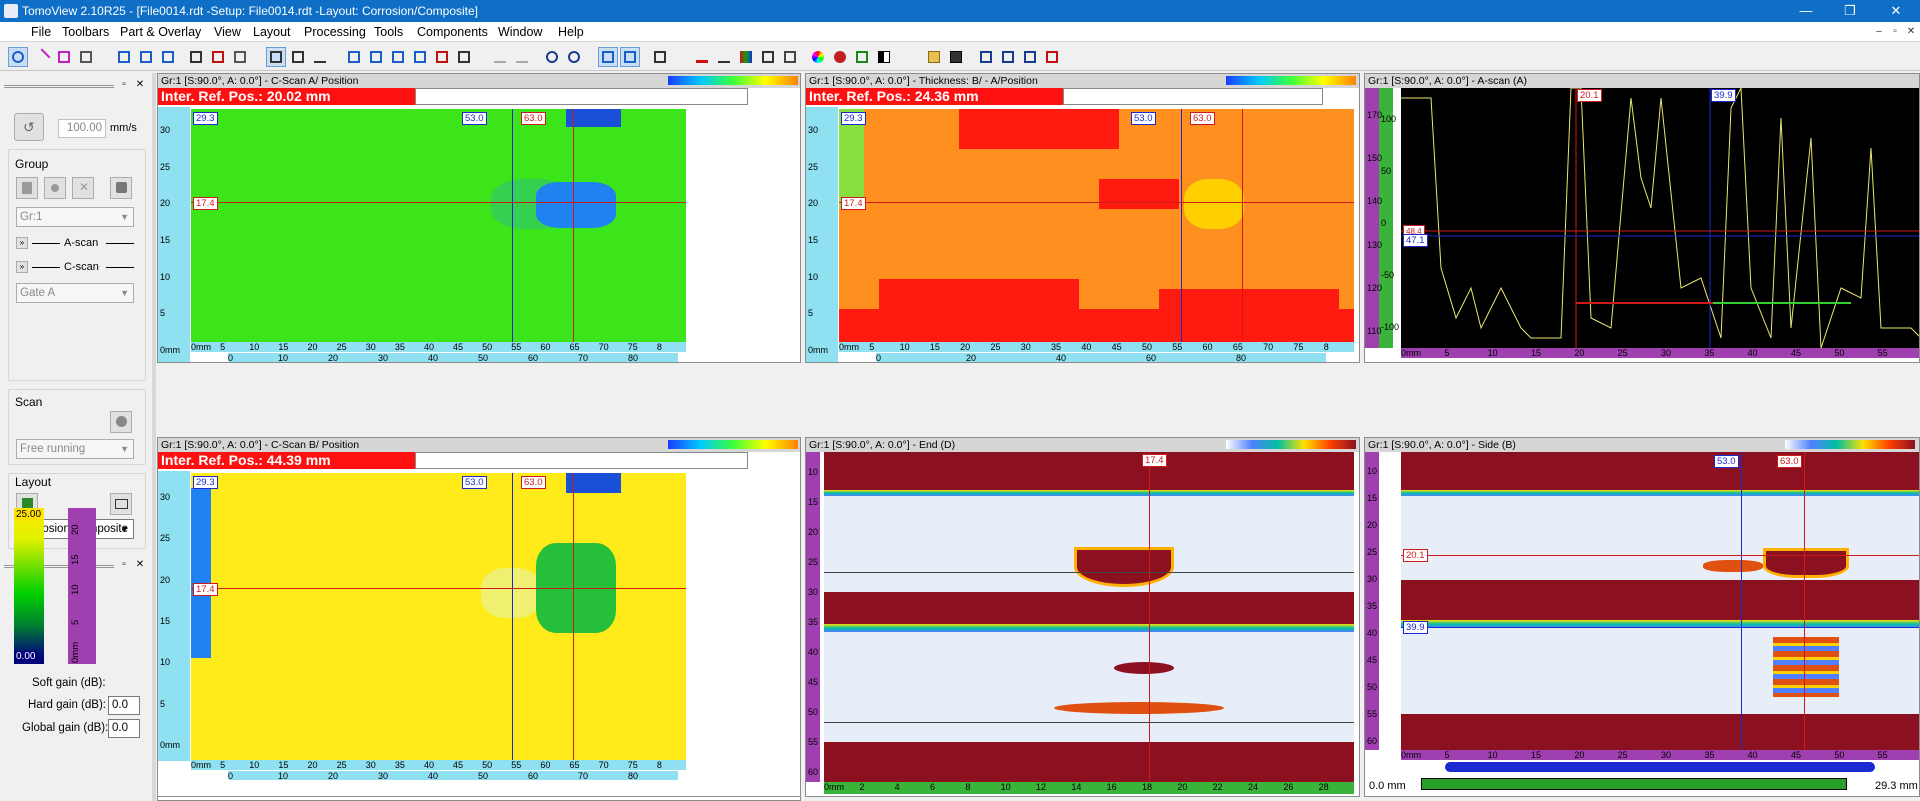  Describe the element at coordinates (146, 57) in the screenshot. I see `layout-split-v-button` at that location.